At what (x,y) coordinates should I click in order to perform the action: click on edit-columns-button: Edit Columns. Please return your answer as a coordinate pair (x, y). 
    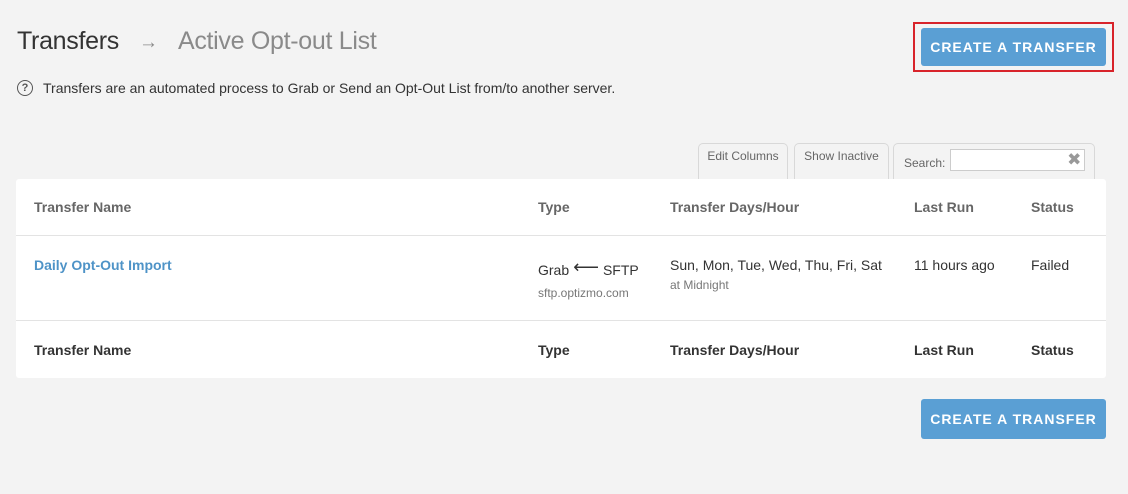
    Looking at the image, I should click on (743, 161).